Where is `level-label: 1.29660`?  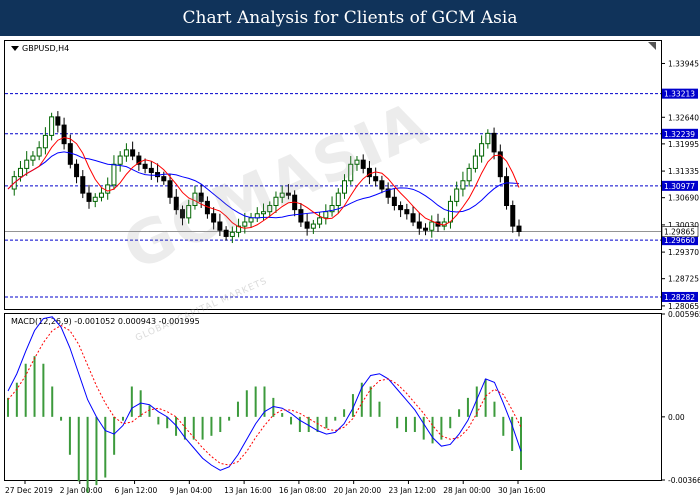
level-label: 1.29660 is located at coordinates (679, 240).